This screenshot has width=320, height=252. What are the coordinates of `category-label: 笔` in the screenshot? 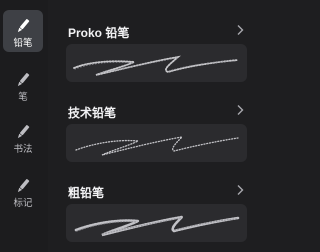 It's located at (23, 97).